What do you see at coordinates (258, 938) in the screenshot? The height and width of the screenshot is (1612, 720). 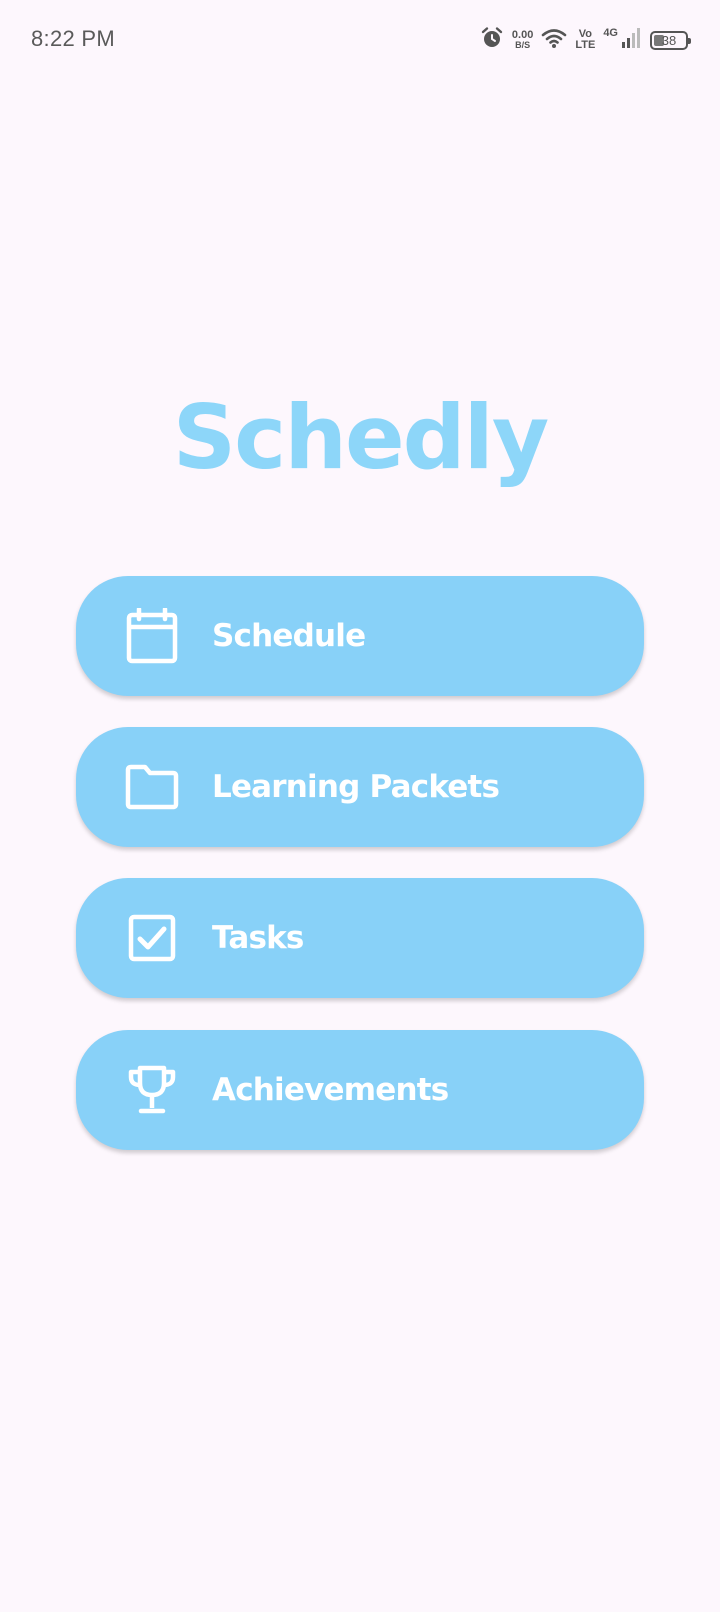 I see `tasks-label: Tasks` at bounding box center [258, 938].